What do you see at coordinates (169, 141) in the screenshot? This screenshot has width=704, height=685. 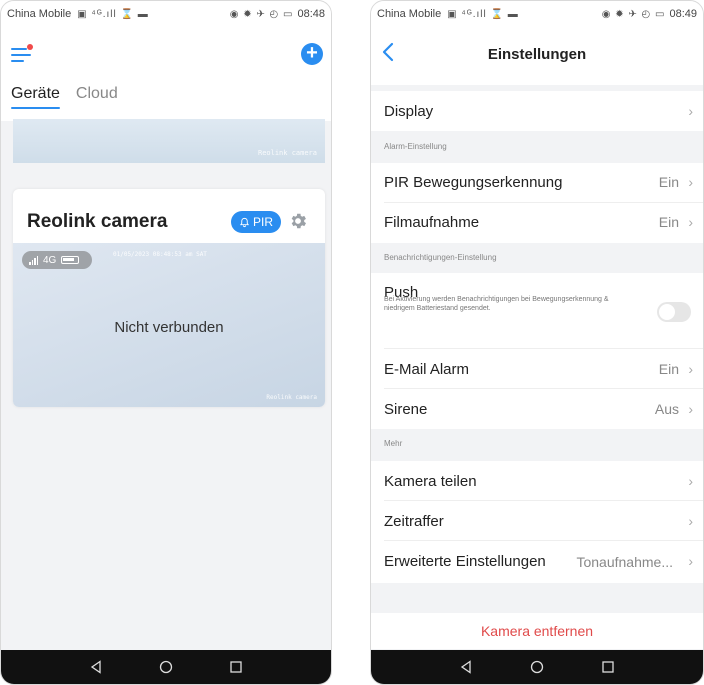 I see `camera-preview-partial: Reolink camera` at bounding box center [169, 141].